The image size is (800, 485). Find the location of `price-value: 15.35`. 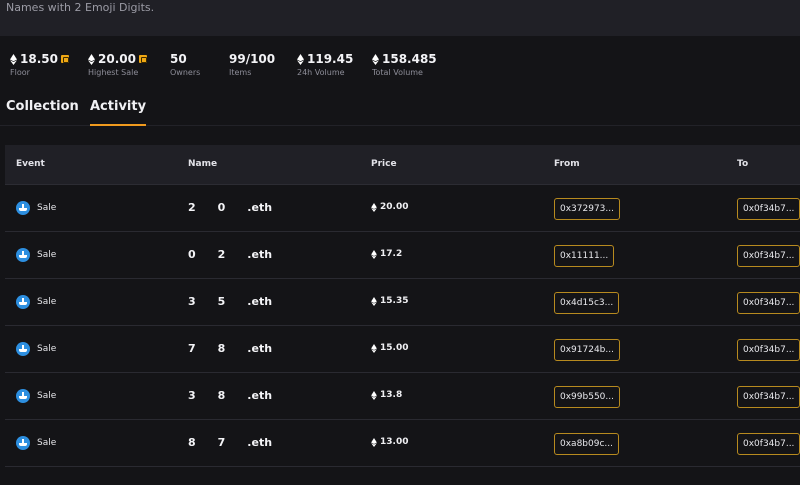

price-value: 15.35 is located at coordinates (394, 301).